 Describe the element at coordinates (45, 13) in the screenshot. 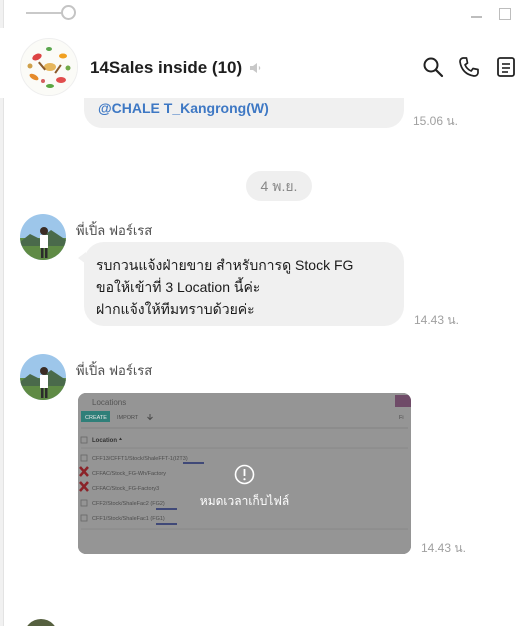

I see `zoom-slider-track` at that location.